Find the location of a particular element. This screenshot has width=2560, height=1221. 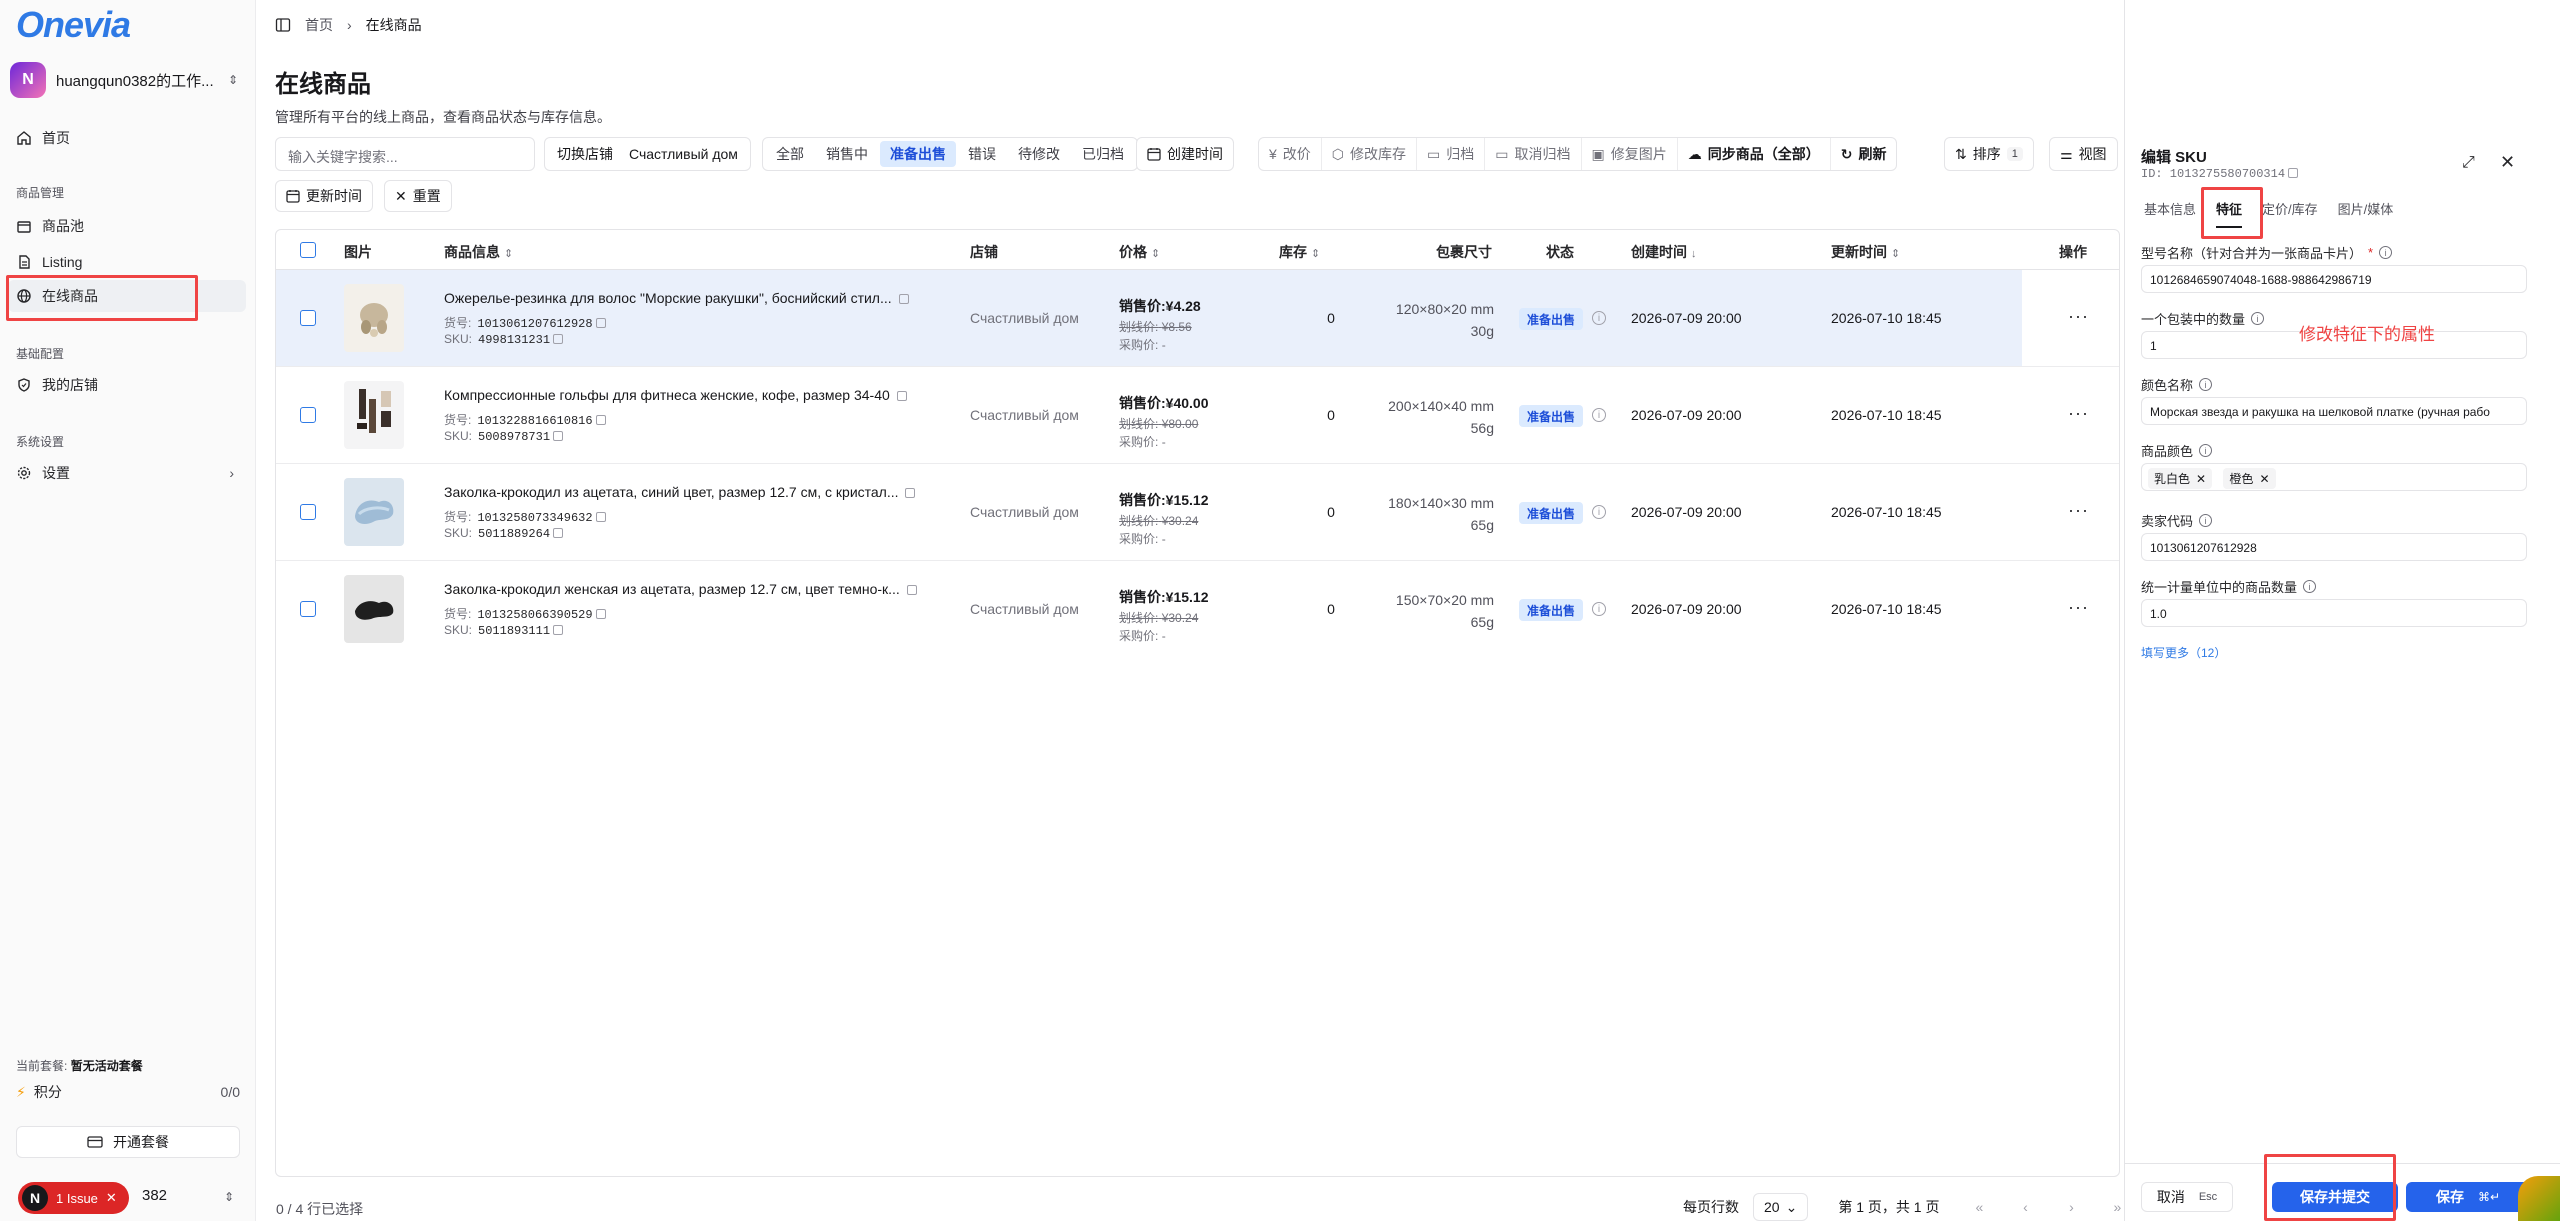

shop-filter: 切换店铺 Счастливый дом is located at coordinates (647, 154).